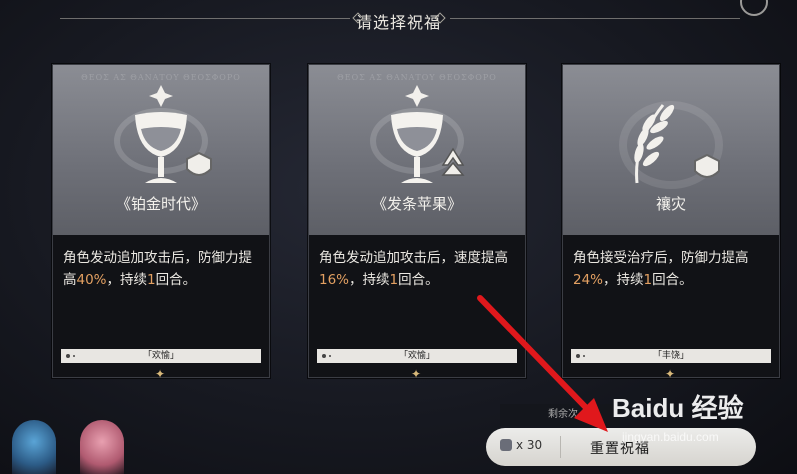 The width and height of the screenshot is (797, 474). I want to click on blessing-description: 角色发动追加攻击后，防御力提高40%，持续1回合。, so click(157, 269).